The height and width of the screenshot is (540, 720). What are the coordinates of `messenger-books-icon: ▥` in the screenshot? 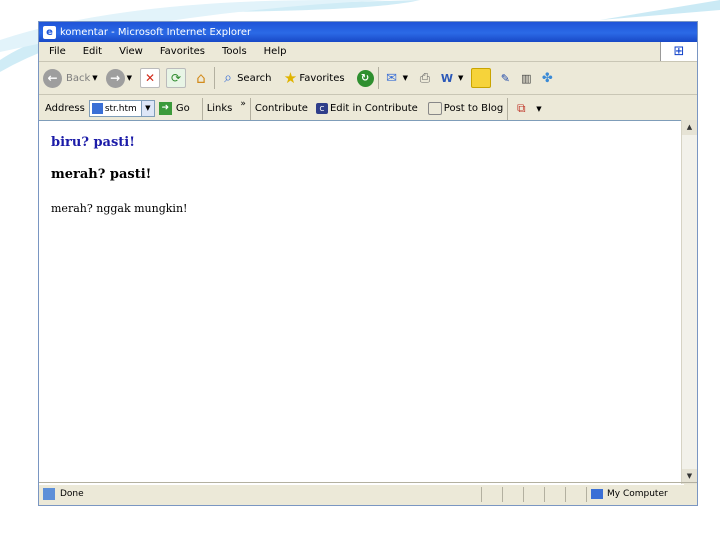 It's located at (526, 78).